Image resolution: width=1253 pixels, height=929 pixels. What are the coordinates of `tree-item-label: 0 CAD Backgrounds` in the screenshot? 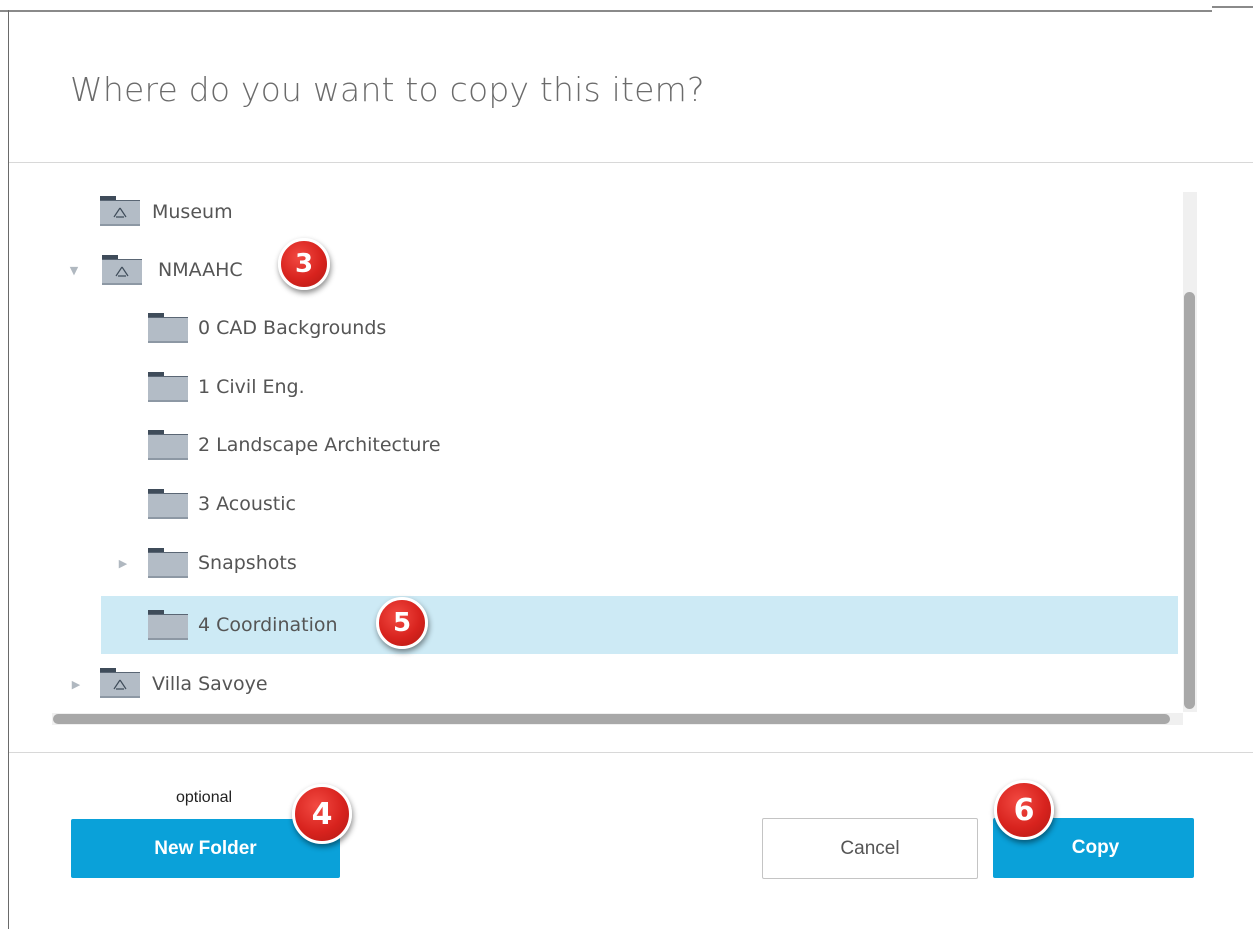 It's located at (292, 328).